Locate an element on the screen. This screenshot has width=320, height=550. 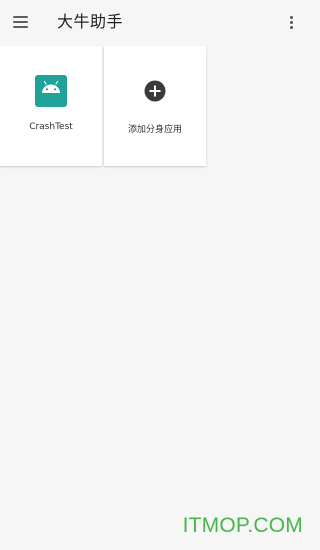
add-circle-icon is located at coordinates (155, 91).